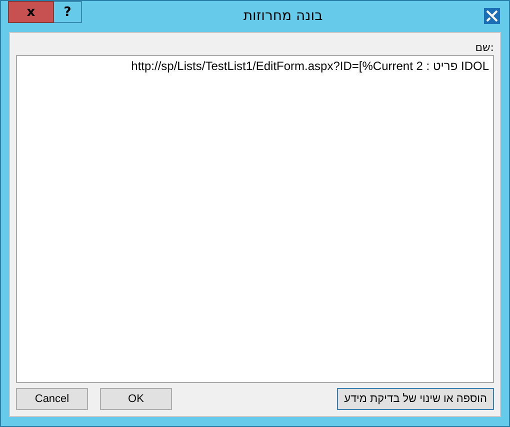  I want to click on close-button: x, so click(31, 12).